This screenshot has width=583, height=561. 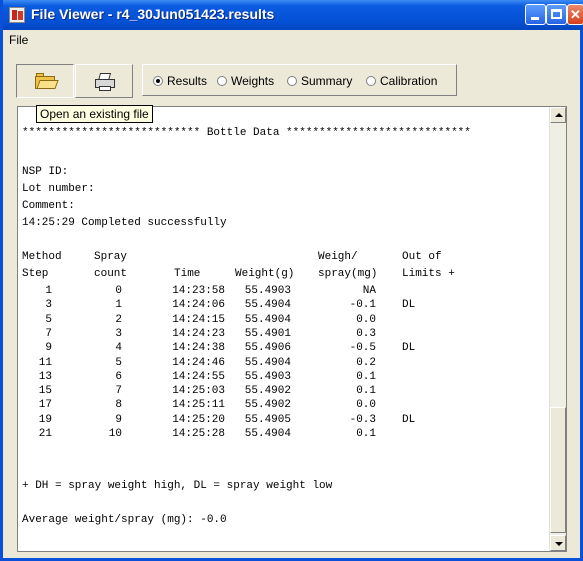 What do you see at coordinates (293, 15) in the screenshot?
I see `title-bar: File Viewer - r4_30Jun051423.results ✕` at bounding box center [293, 15].